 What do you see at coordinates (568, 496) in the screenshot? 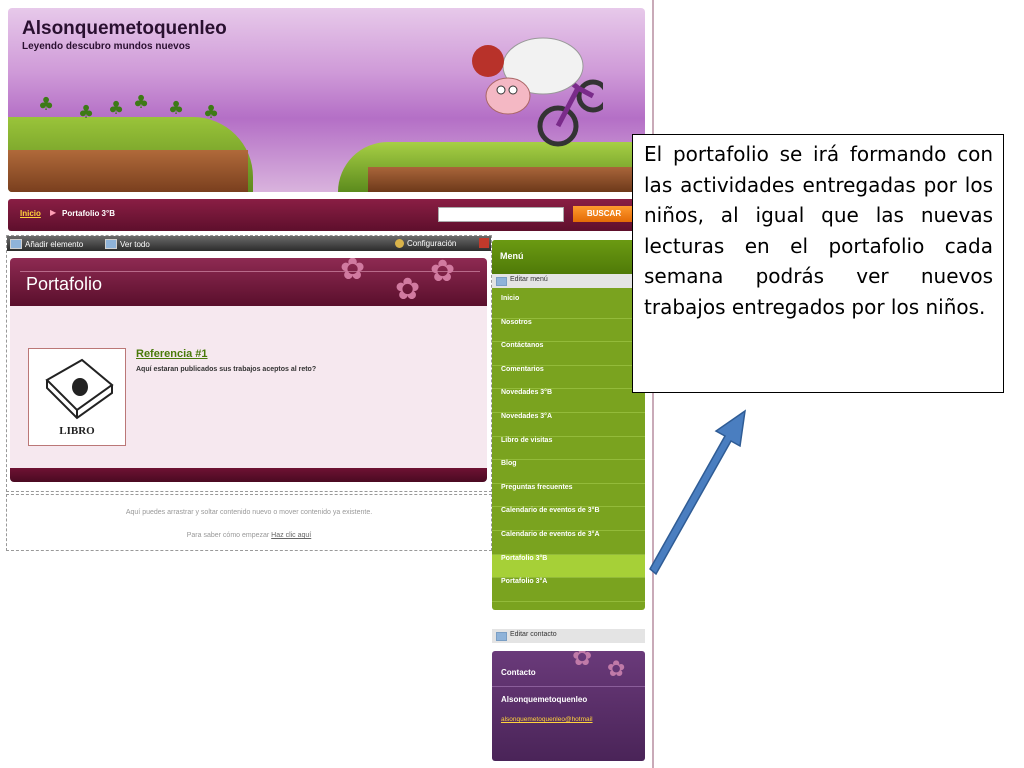
I see `sidebar-menu-item: Preguntas frecuentes` at bounding box center [568, 496].